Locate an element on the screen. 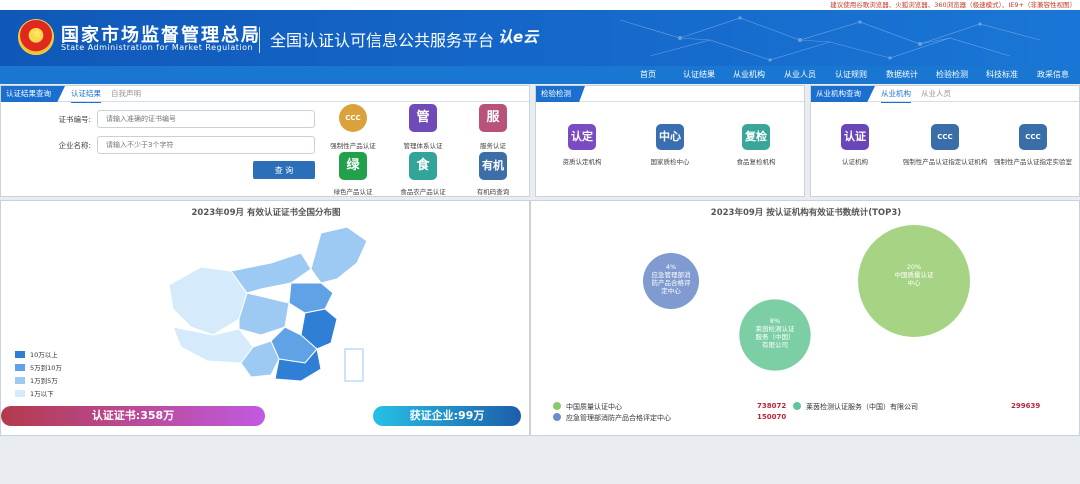  network-decoration is located at coordinates (830, 39).